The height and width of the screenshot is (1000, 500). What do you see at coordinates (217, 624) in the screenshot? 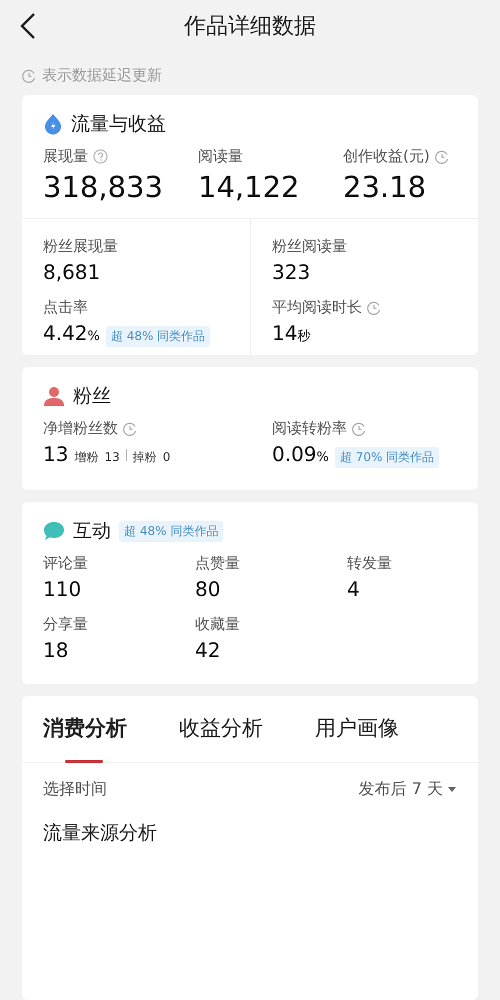
I see `metric-label: 收藏量` at bounding box center [217, 624].